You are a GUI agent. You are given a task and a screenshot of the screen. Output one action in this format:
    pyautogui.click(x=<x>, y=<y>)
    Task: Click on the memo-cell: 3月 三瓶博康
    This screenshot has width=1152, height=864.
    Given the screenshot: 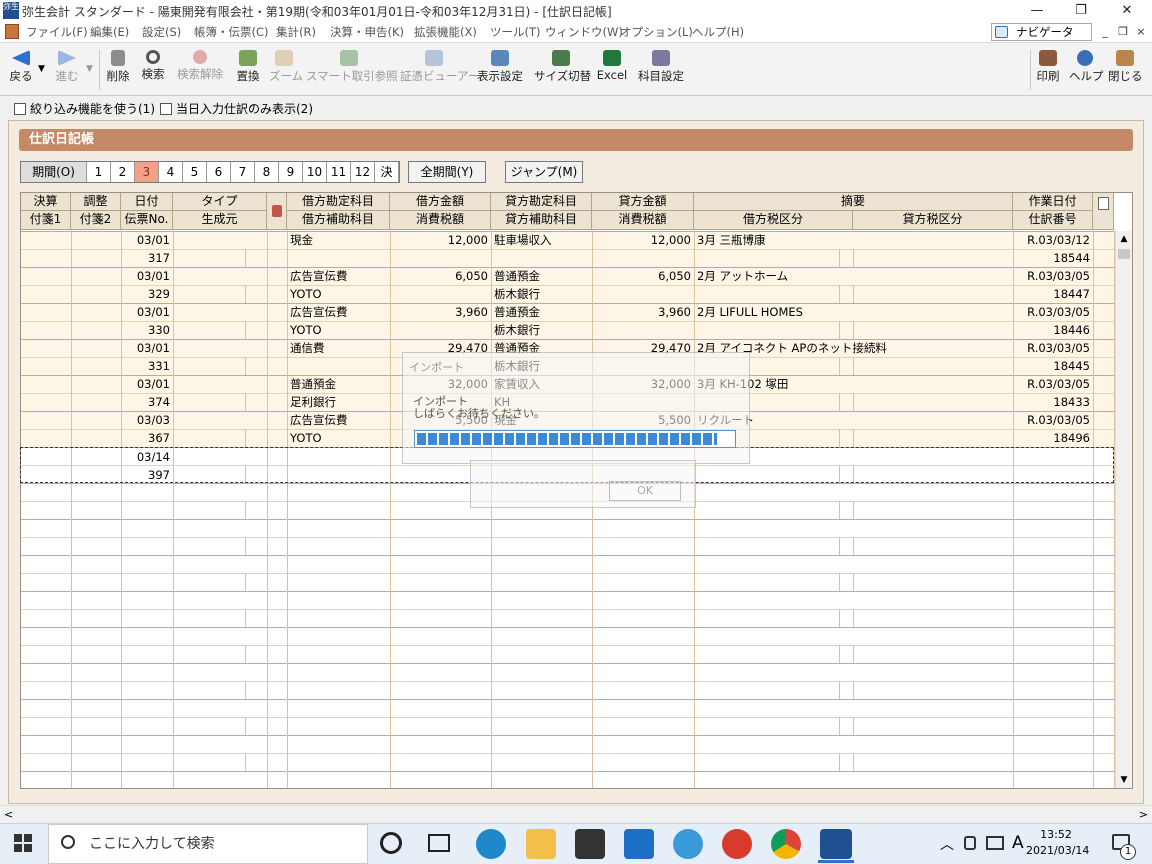 What is the action you would take?
    pyautogui.click(x=853, y=240)
    